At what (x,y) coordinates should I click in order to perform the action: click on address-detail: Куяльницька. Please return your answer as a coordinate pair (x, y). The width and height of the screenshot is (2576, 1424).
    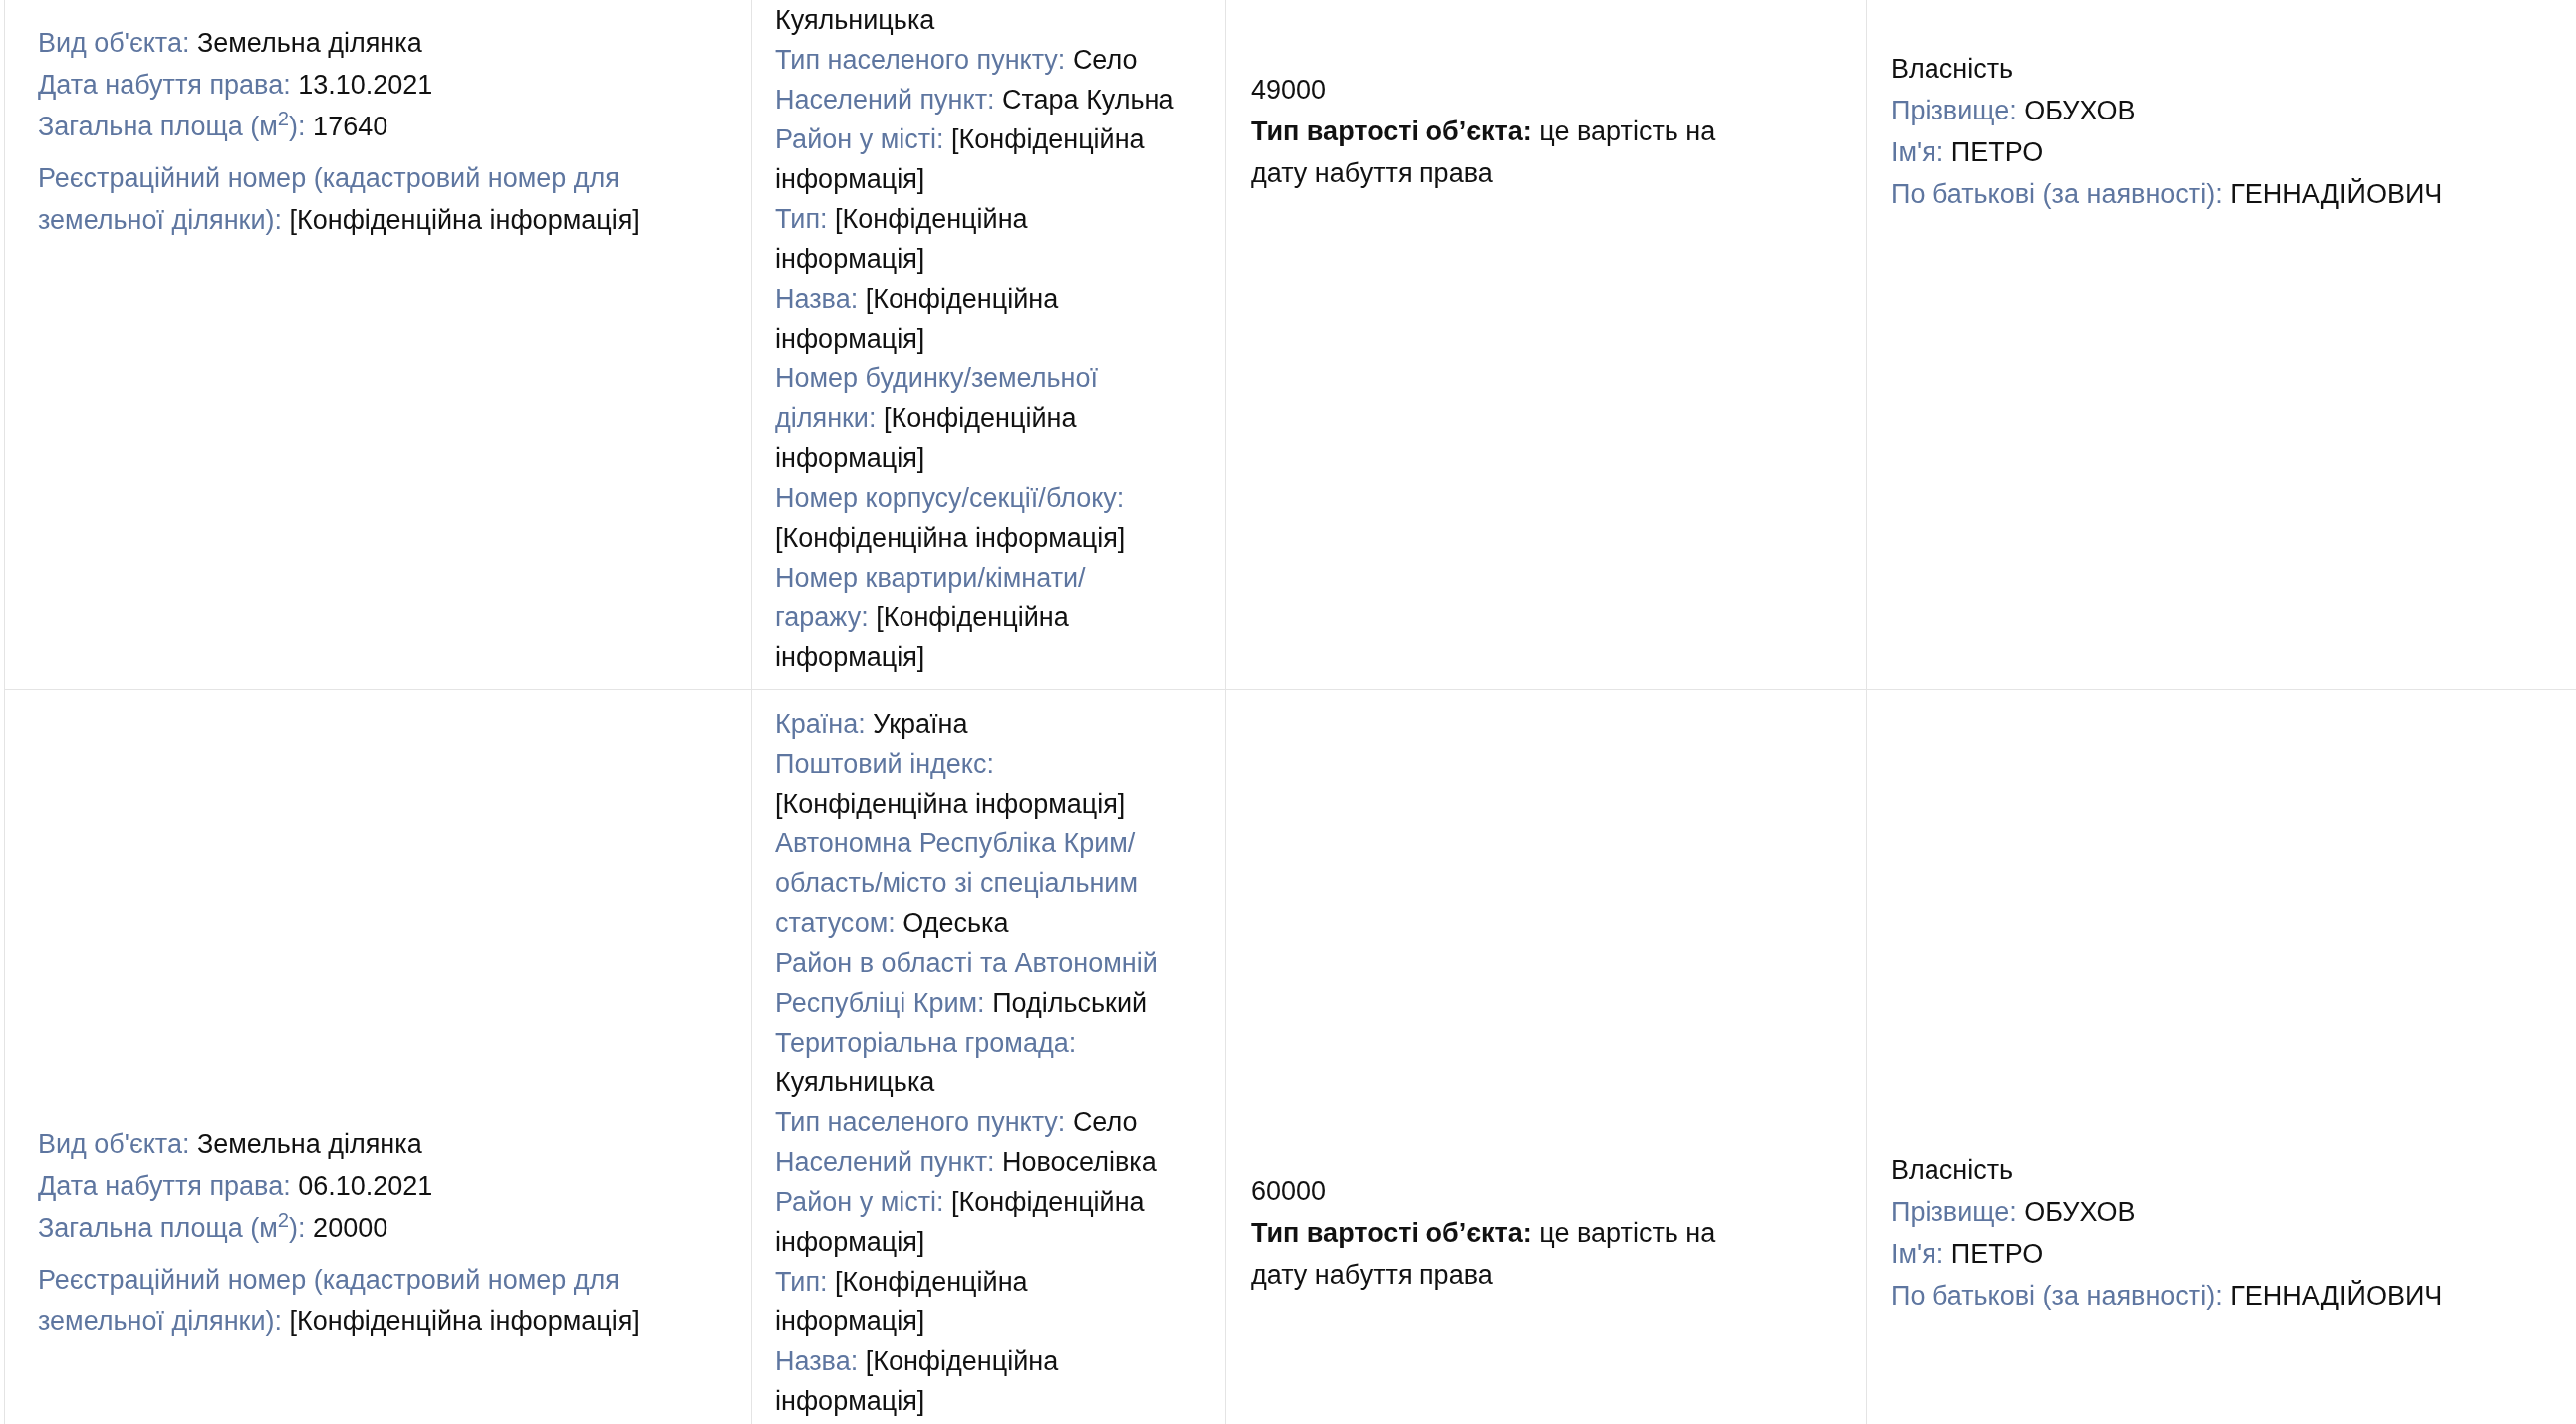
    Looking at the image, I should click on (855, 20).